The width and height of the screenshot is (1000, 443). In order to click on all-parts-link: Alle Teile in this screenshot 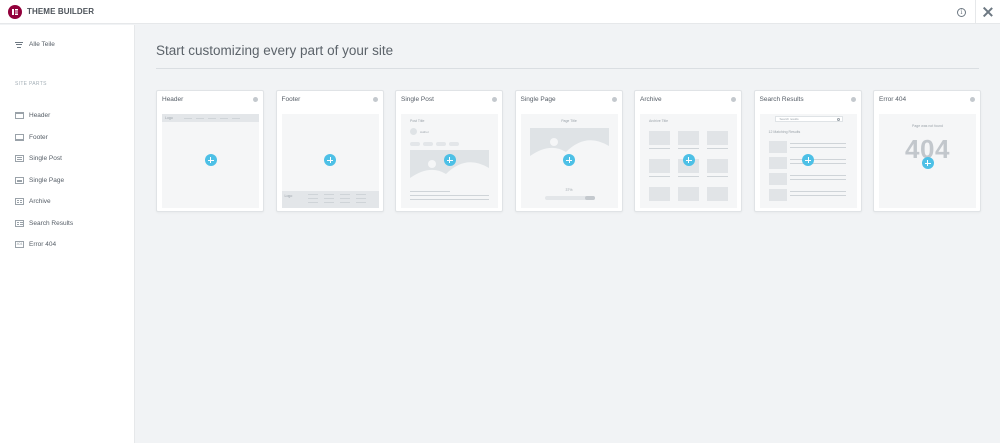, I will do `click(35, 44)`.